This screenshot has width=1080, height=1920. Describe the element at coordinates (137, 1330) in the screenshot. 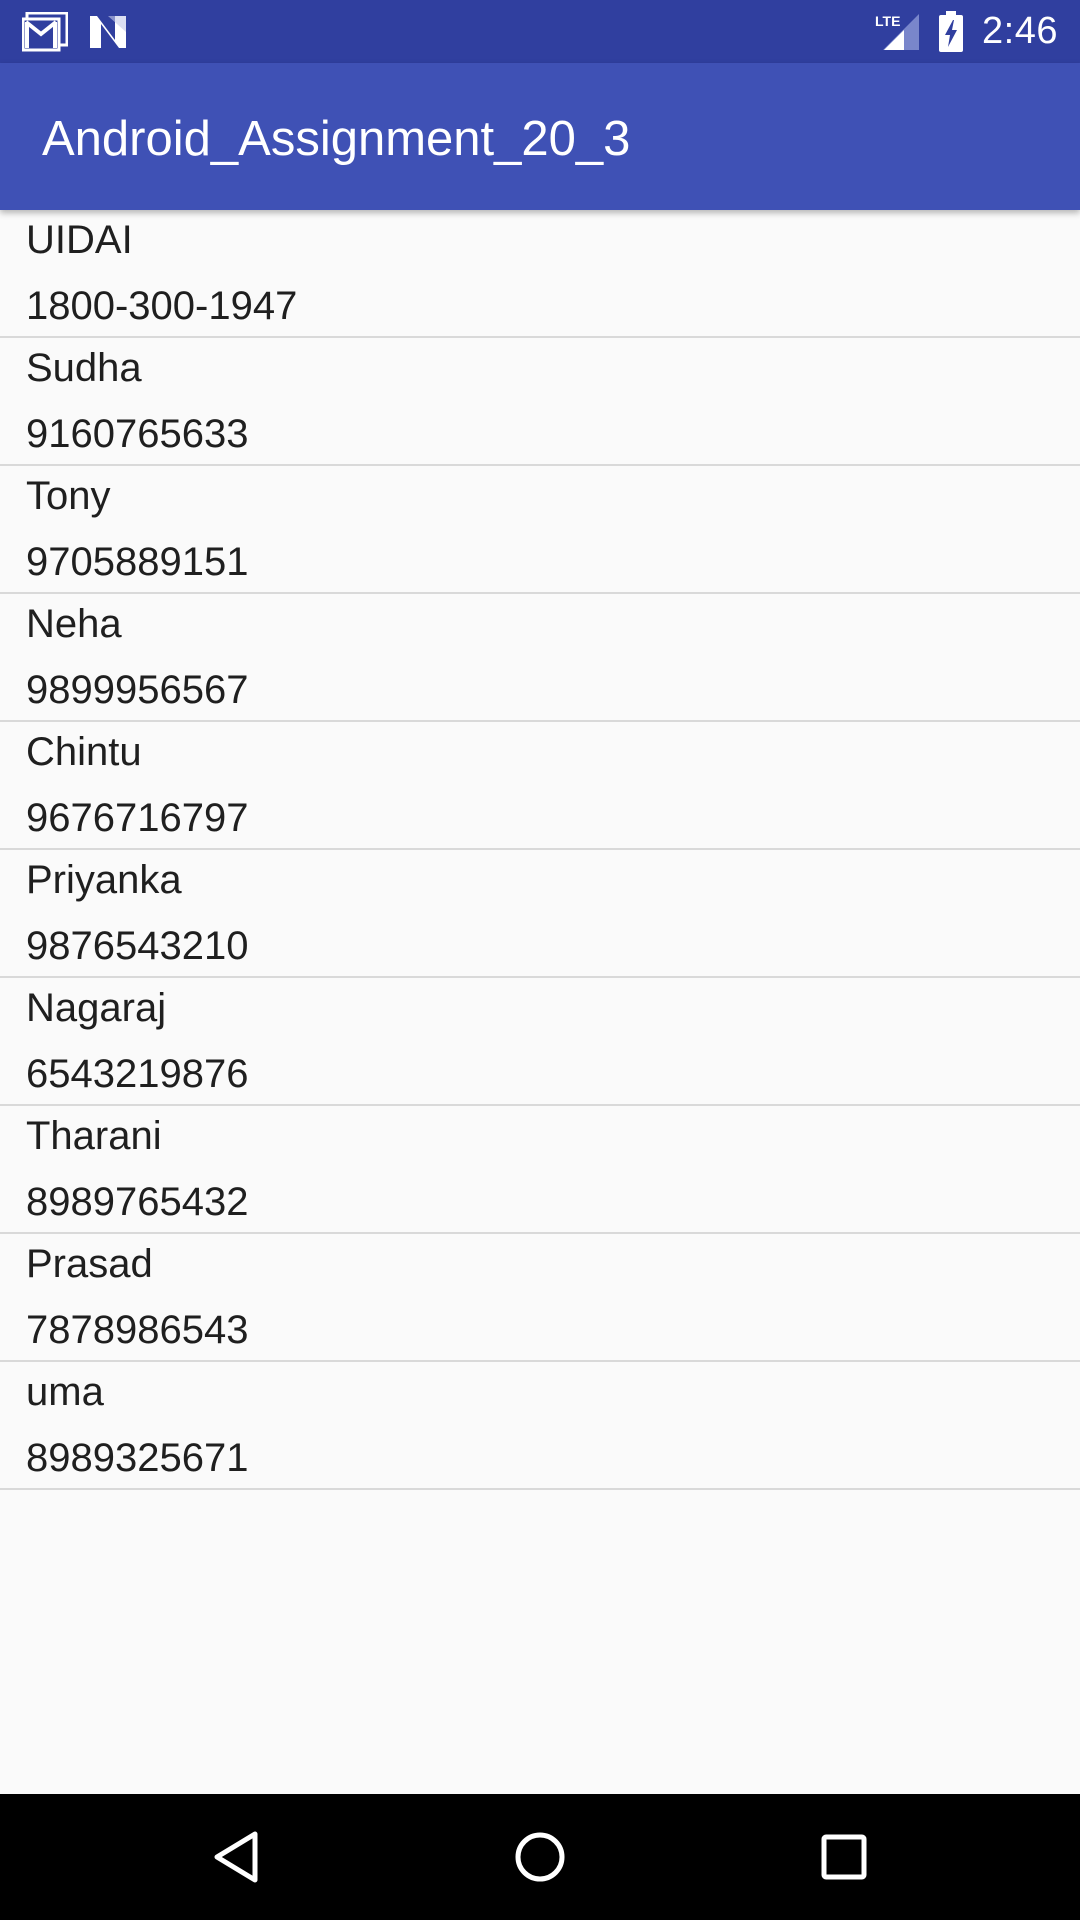

I see `contact-phone: 7878986543` at that location.